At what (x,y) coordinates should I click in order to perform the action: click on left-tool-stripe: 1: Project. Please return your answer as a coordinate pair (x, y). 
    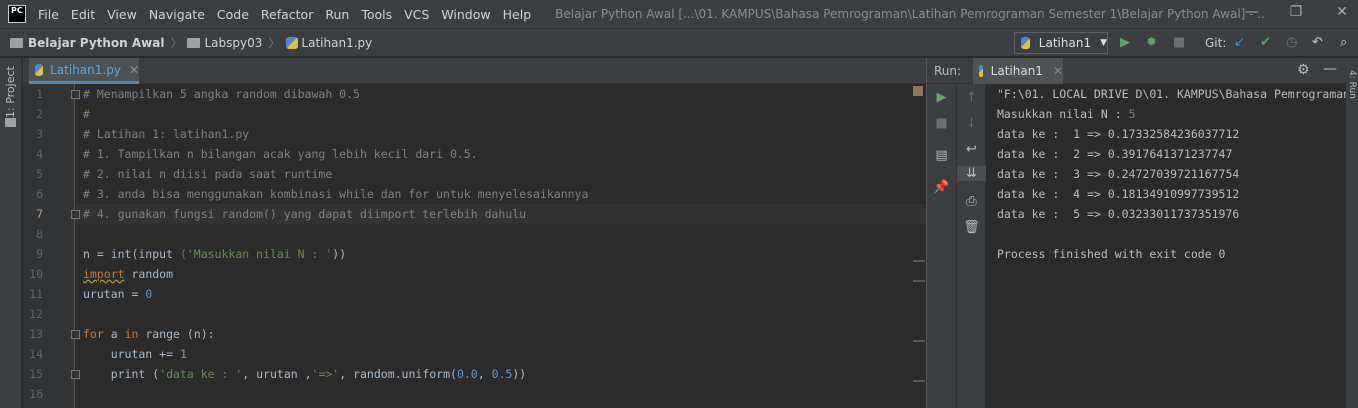
    Looking at the image, I should click on (11, 233).